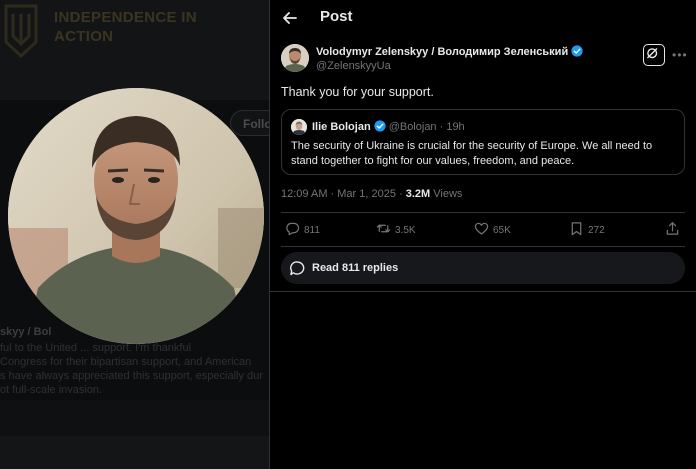  I want to click on views-count: 3.2M, so click(418, 194).